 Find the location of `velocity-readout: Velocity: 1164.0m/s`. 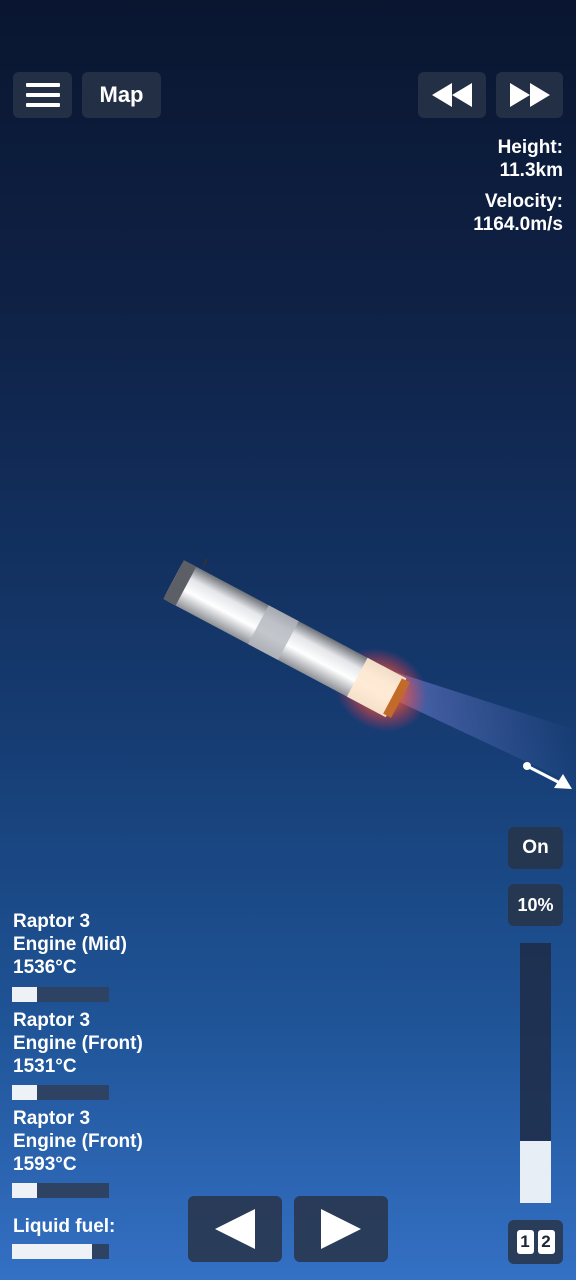

velocity-readout: Velocity: 1164.0m/s is located at coordinates (518, 213).